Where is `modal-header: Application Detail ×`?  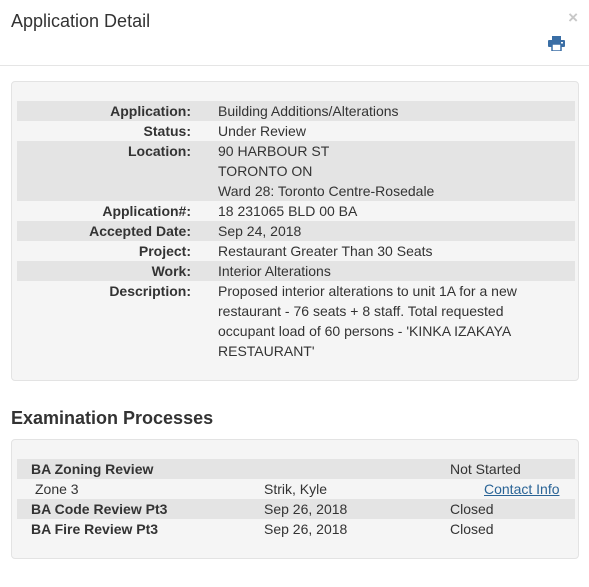
modal-header: Application Detail × is located at coordinates (294, 33).